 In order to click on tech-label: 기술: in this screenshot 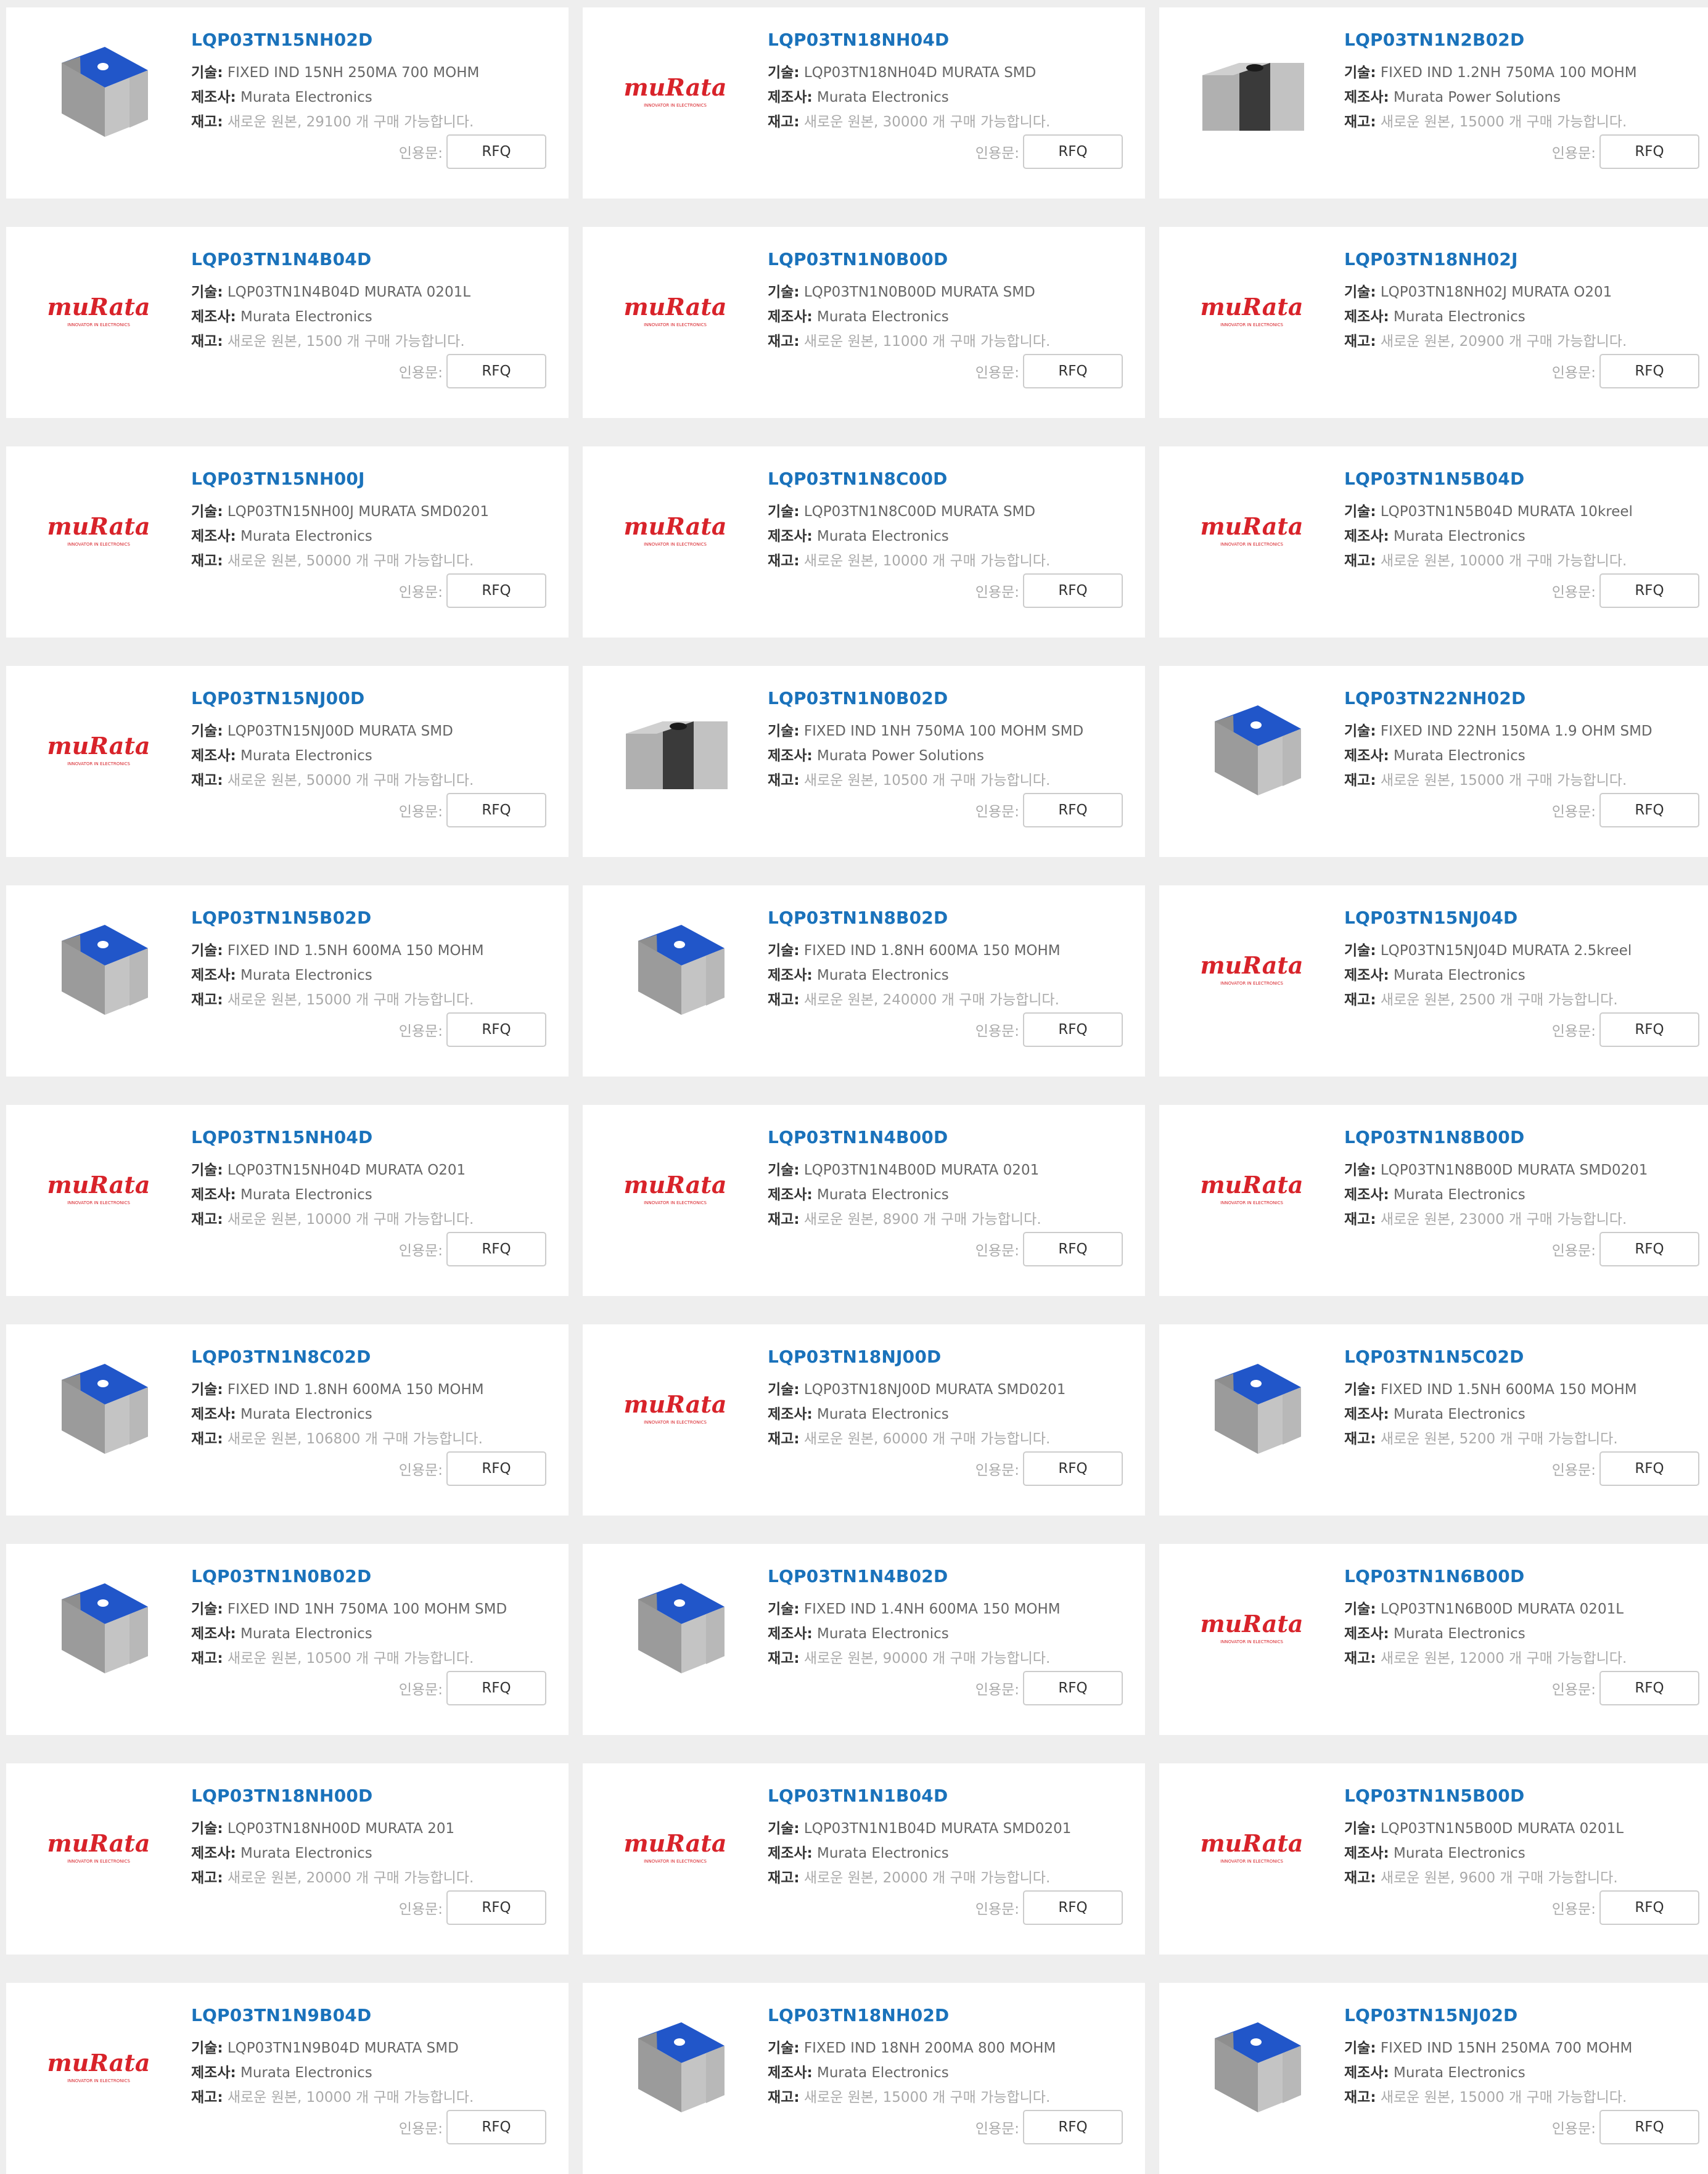, I will do `click(207, 731)`.